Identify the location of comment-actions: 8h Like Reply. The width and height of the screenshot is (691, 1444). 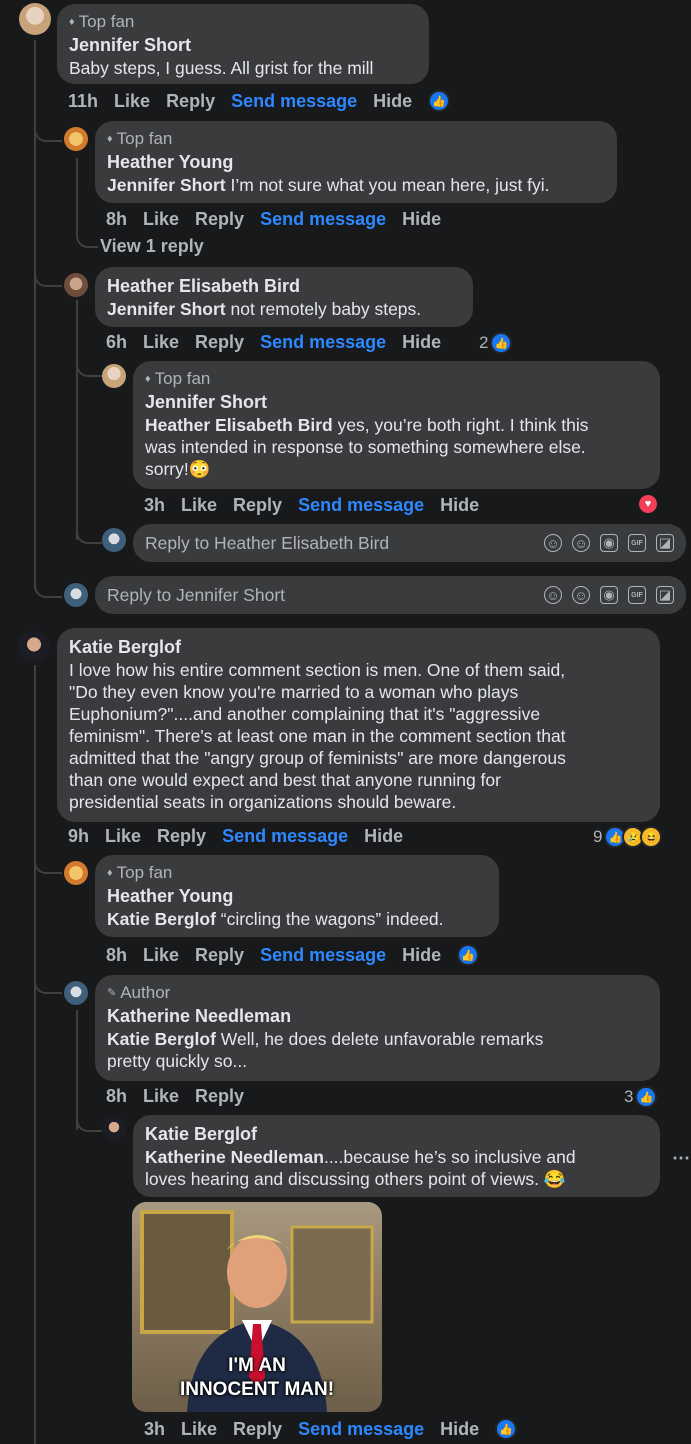
(175, 1096).